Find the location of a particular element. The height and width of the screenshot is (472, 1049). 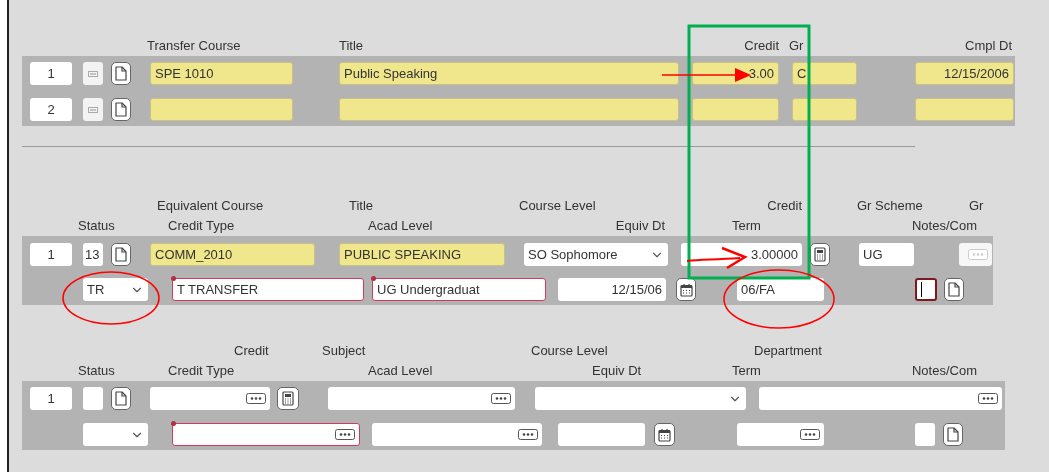

column-header: Transfer Course is located at coordinates (194, 46).